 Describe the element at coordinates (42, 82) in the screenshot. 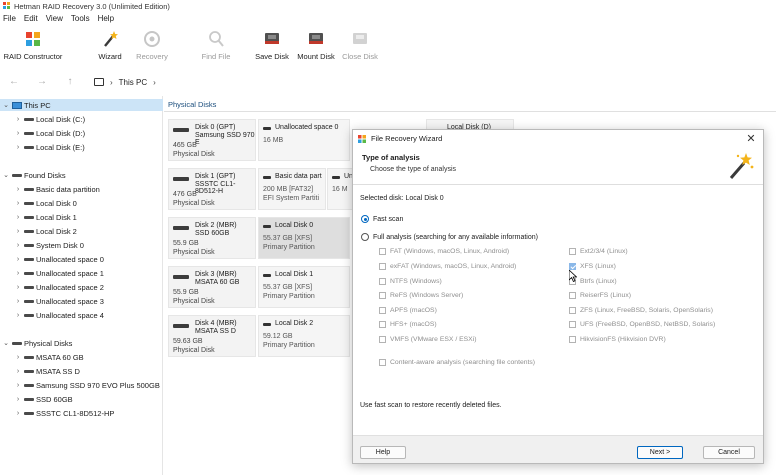

I see `forward-arrow-icon: →` at that location.